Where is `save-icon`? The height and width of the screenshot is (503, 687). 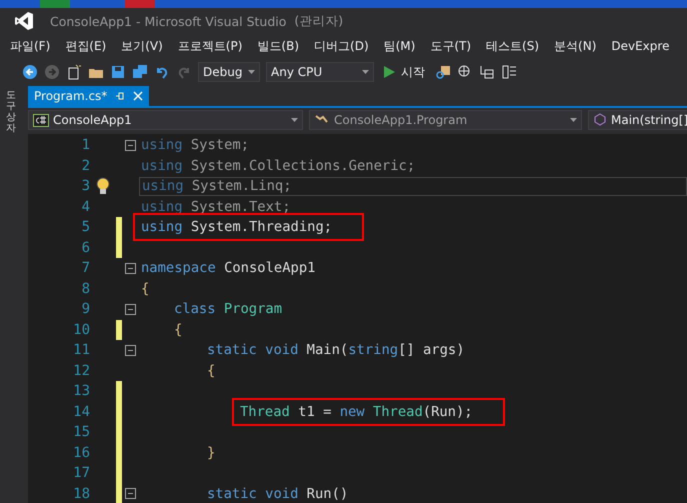 save-icon is located at coordinates (118, 72).